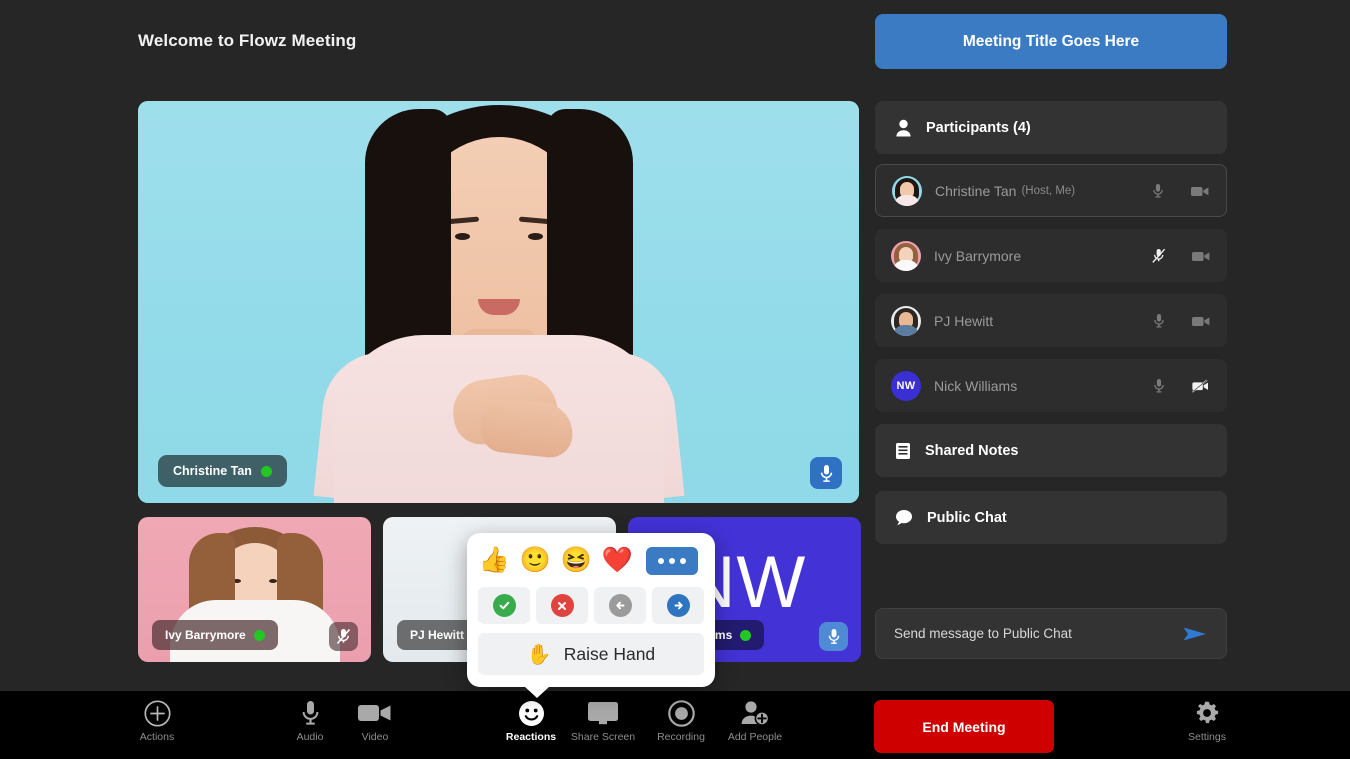 The width and height of the screenshot is (1350, 759). What do you see at coordinates (157, 737) in the screenshot?
I see `toolbar-label: Actions` at bounding box center [157, 737].